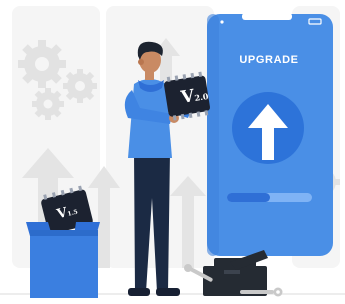  Describe the element at coordinates (248, 197) in the screenshot. I see `progress-fill` at that location.